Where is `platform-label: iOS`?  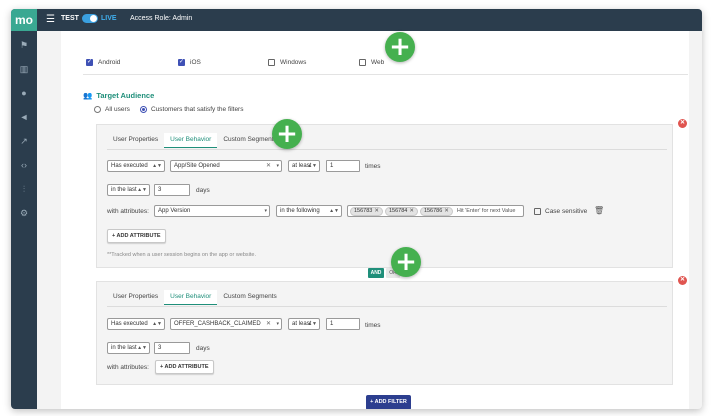
platform-label: iOS is located at coordinates (195, 62).